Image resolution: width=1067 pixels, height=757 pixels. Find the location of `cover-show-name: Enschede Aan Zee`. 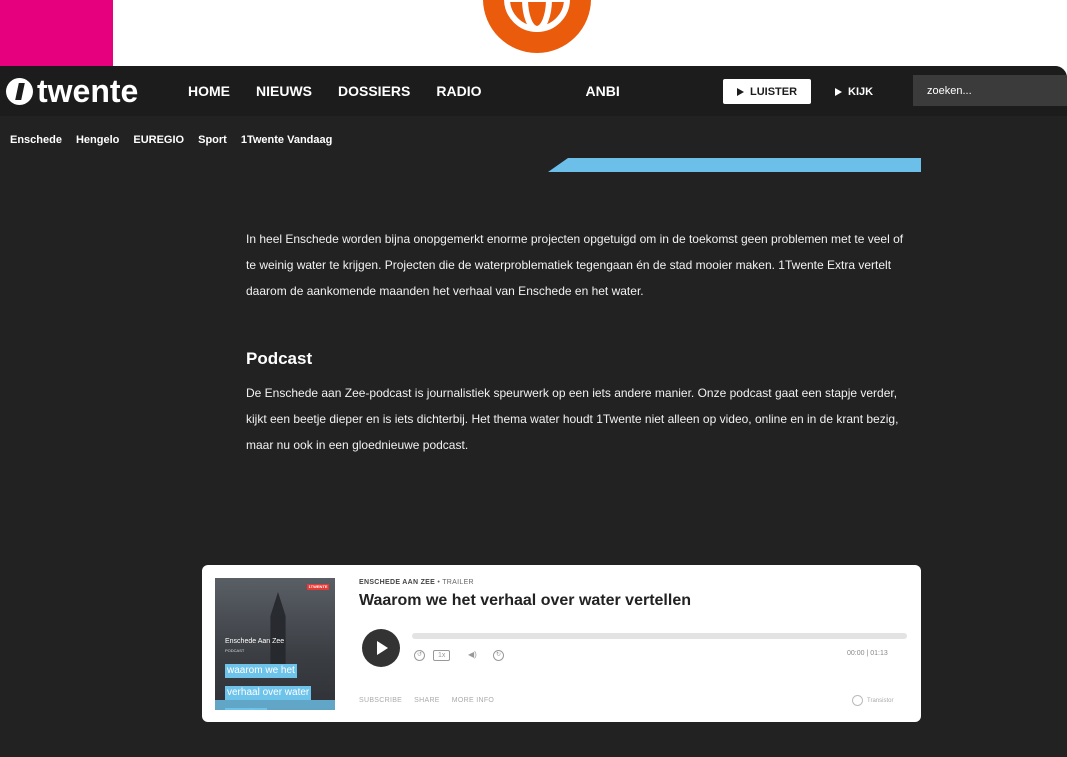

cover-show-name: Enschede Aan Zee is located at coordinates (255, 641).